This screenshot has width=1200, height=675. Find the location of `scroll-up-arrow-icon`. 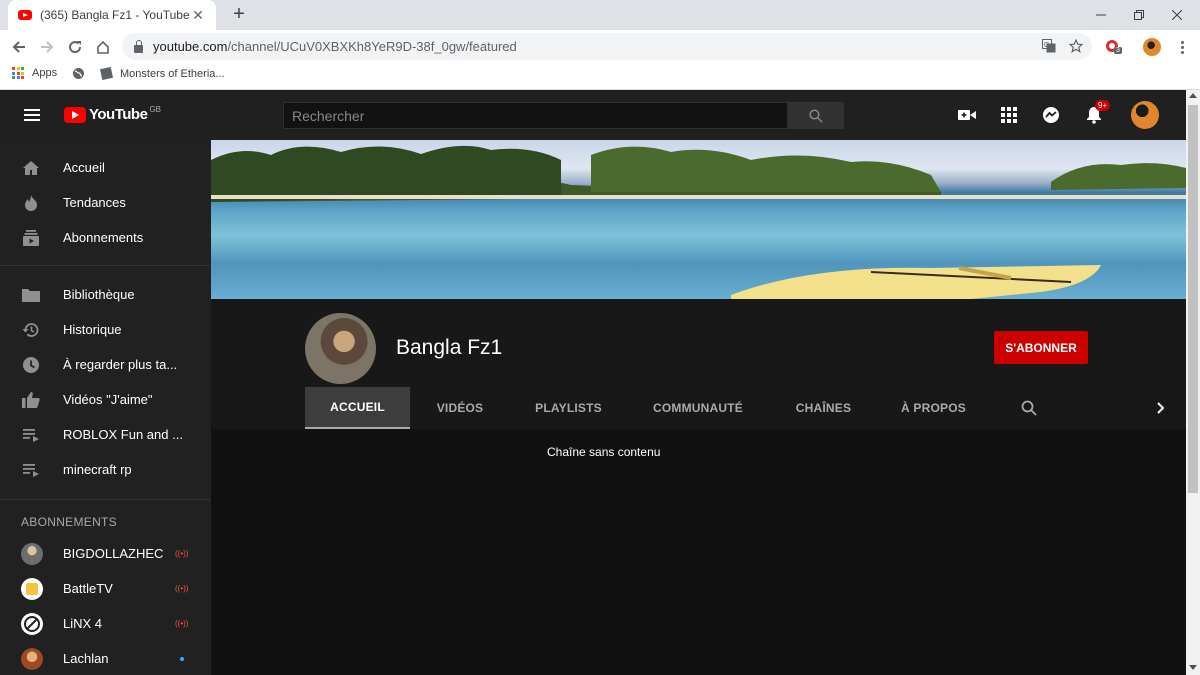

scroll-up-arrow-icon is located at coordinates (1193, 95).